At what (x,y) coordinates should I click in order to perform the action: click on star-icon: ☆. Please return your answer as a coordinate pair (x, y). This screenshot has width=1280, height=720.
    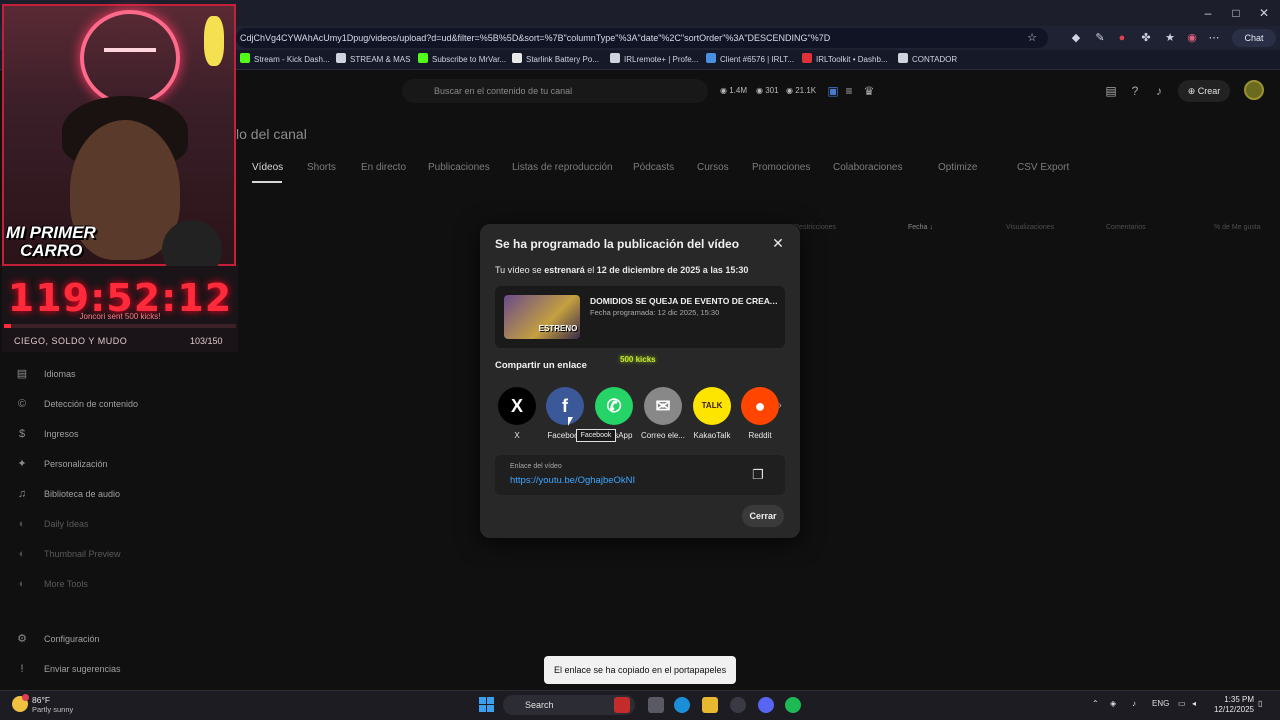
    Looking at the image, I should click on (1032, 38).